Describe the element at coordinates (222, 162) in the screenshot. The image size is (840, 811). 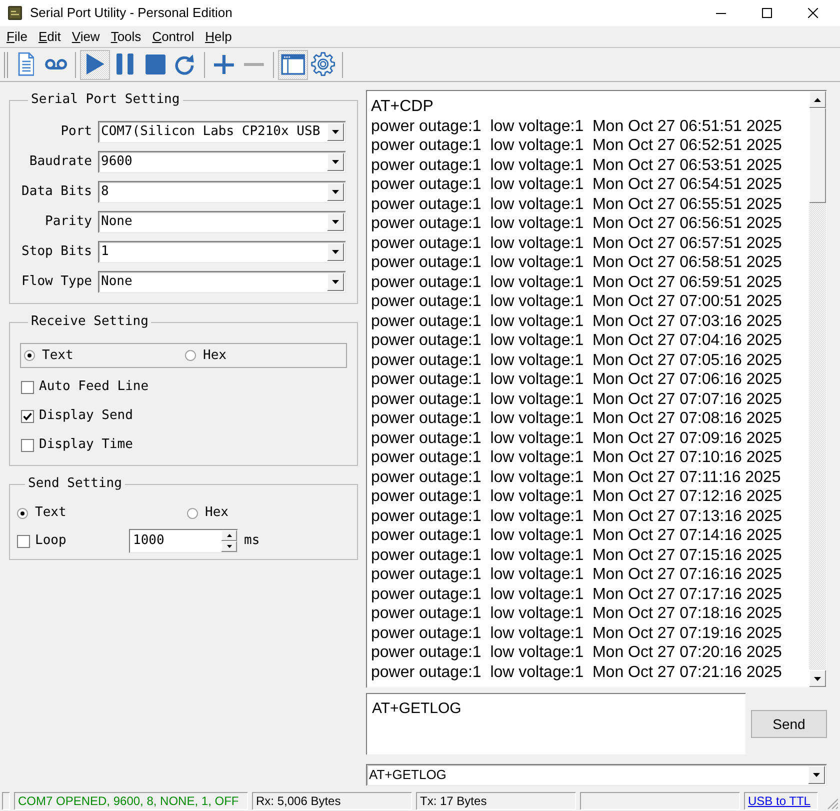
I see `dropdown-field: 9600` at that location.